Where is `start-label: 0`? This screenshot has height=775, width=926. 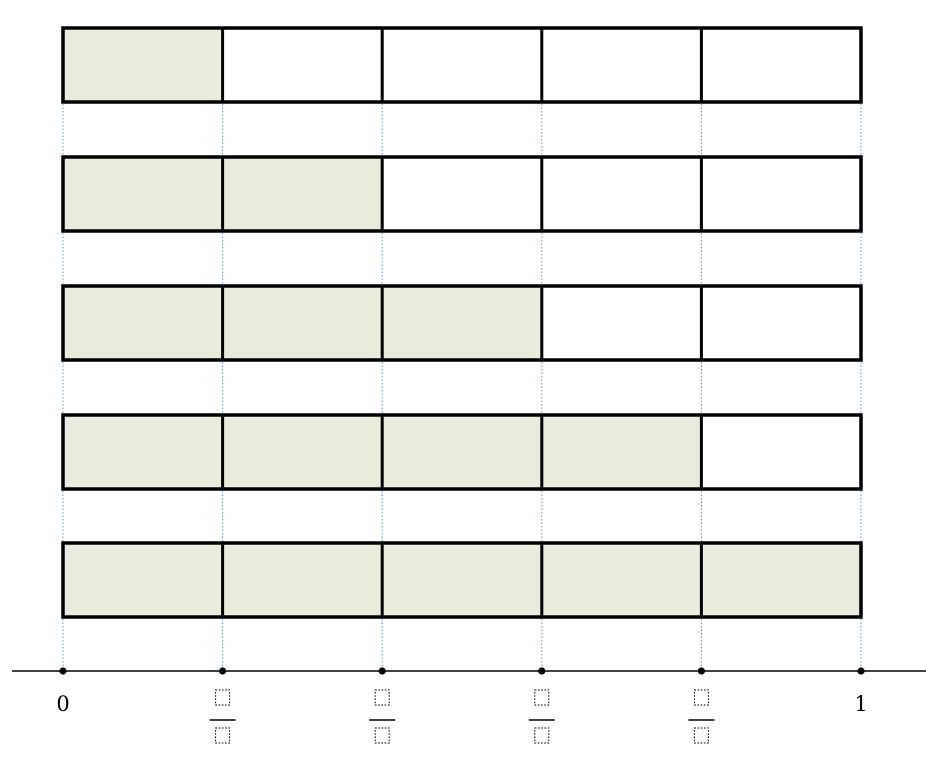 start-label: 0 is located at coordinates (62, 704).